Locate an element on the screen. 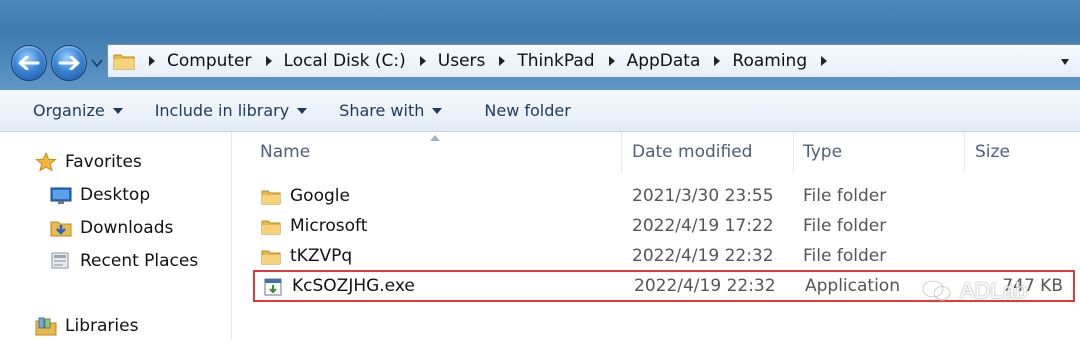  breadcrumb-segment: Roaming is located at coordinates (753, 61).